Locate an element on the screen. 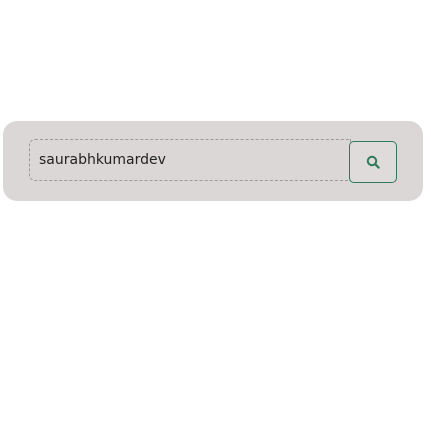  search-input is located at coordinates (190, 160).